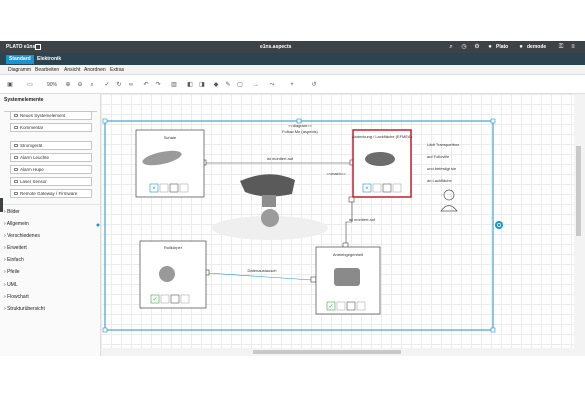  Describe the element at coordinates (270, 207) in the screenshot. I see `robot-image` at that location.